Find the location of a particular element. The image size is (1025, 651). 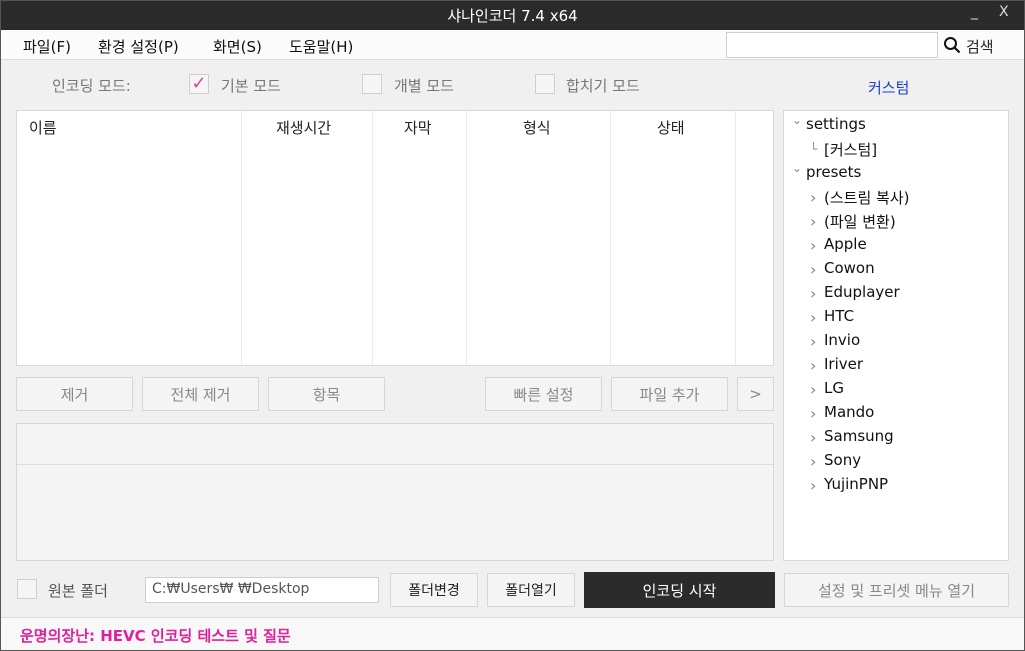

remove-all-button: 전체 제거 is located at coordinates (200, 394).